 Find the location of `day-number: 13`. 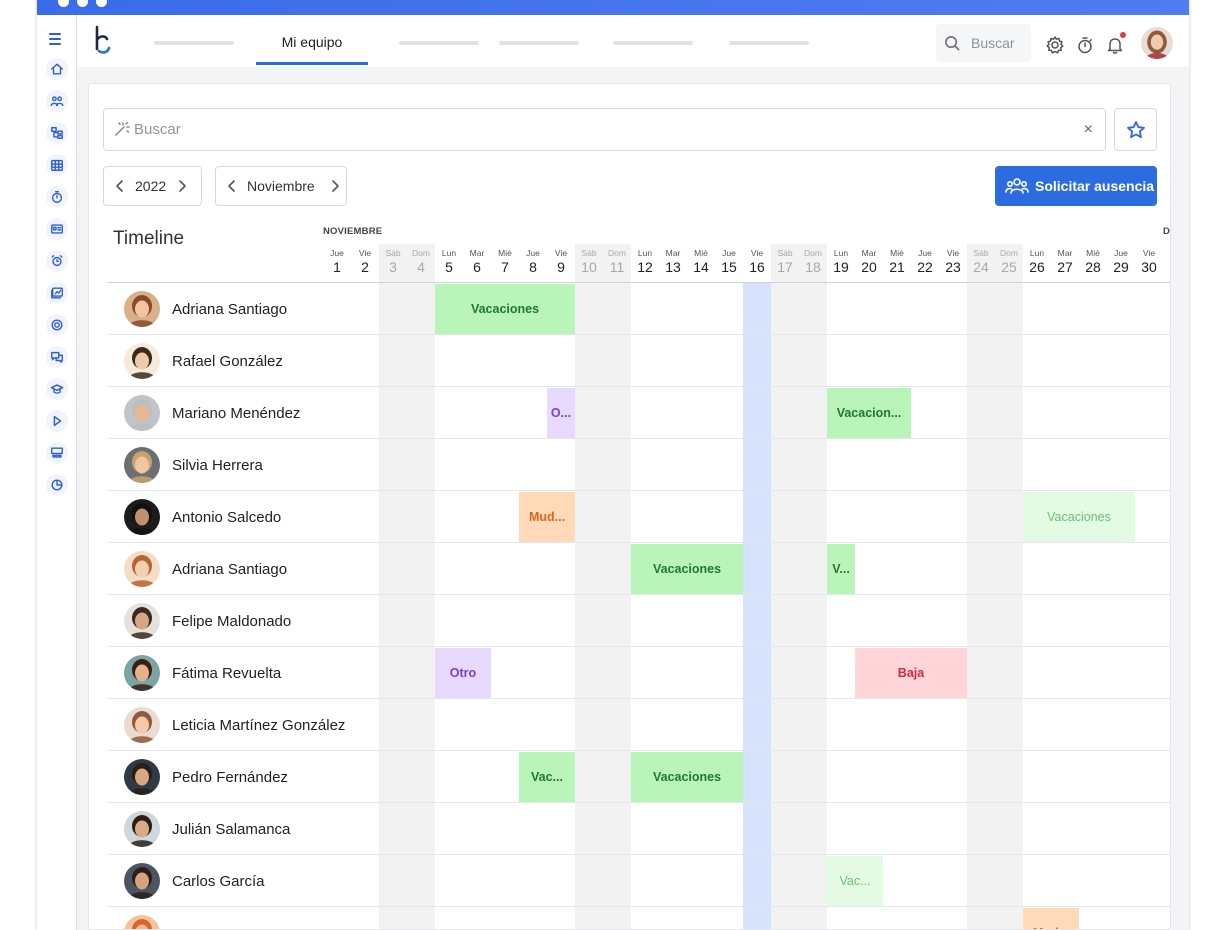

day-number: 13 is located at coordinates (673, 267).